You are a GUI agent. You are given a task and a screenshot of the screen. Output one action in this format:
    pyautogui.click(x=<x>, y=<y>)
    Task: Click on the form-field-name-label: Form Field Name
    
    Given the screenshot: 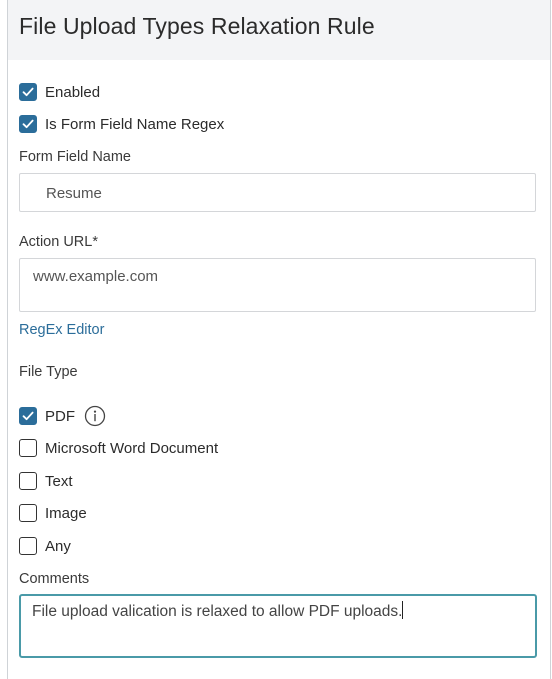 What is the action you would take?
    pyautogui.click(x=75, y=157)
    